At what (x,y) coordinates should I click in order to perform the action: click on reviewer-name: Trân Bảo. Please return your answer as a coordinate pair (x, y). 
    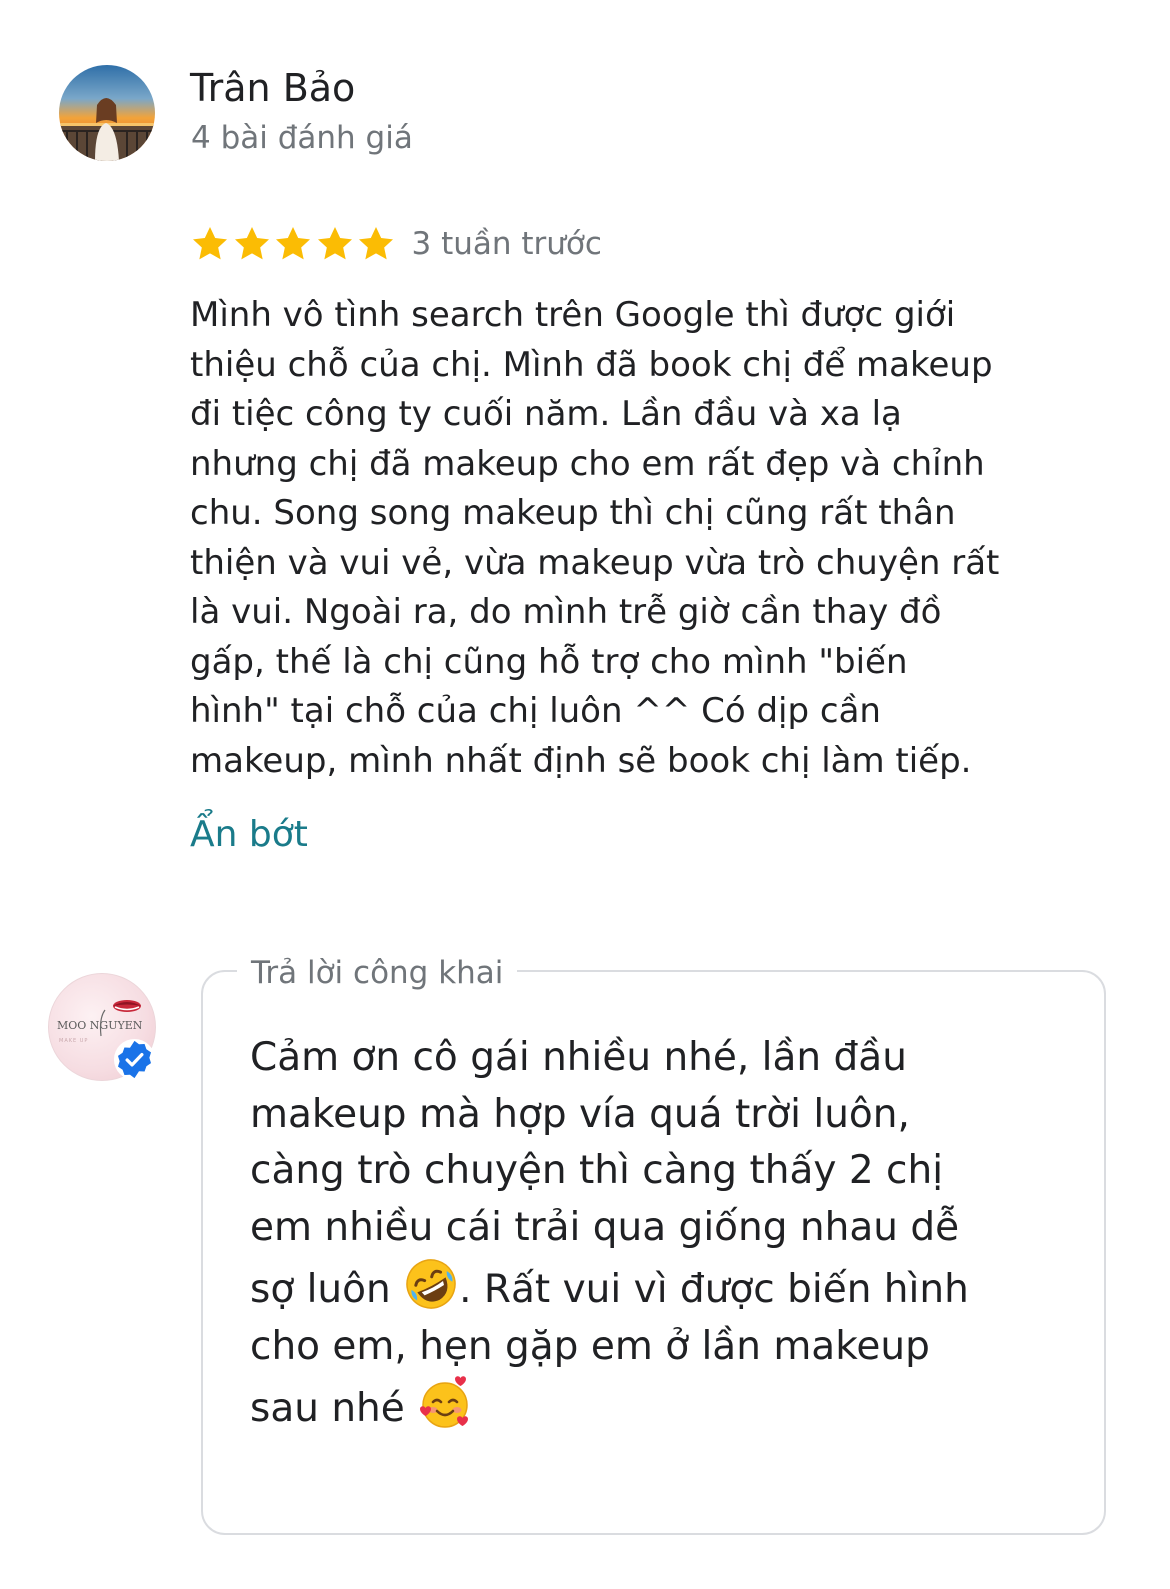
    Looking at the image, I should click on (272, 88).